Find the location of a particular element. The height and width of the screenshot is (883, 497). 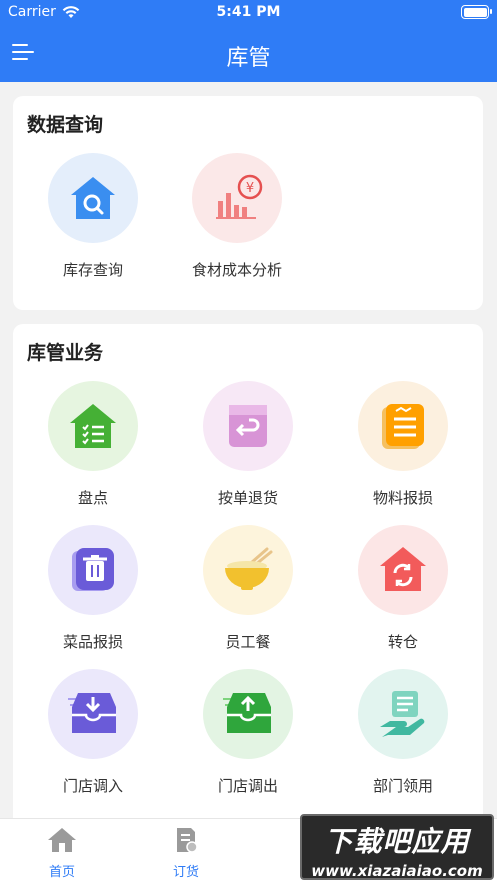

tile-label: 菜品报损 is located at coordinates (92, 642).